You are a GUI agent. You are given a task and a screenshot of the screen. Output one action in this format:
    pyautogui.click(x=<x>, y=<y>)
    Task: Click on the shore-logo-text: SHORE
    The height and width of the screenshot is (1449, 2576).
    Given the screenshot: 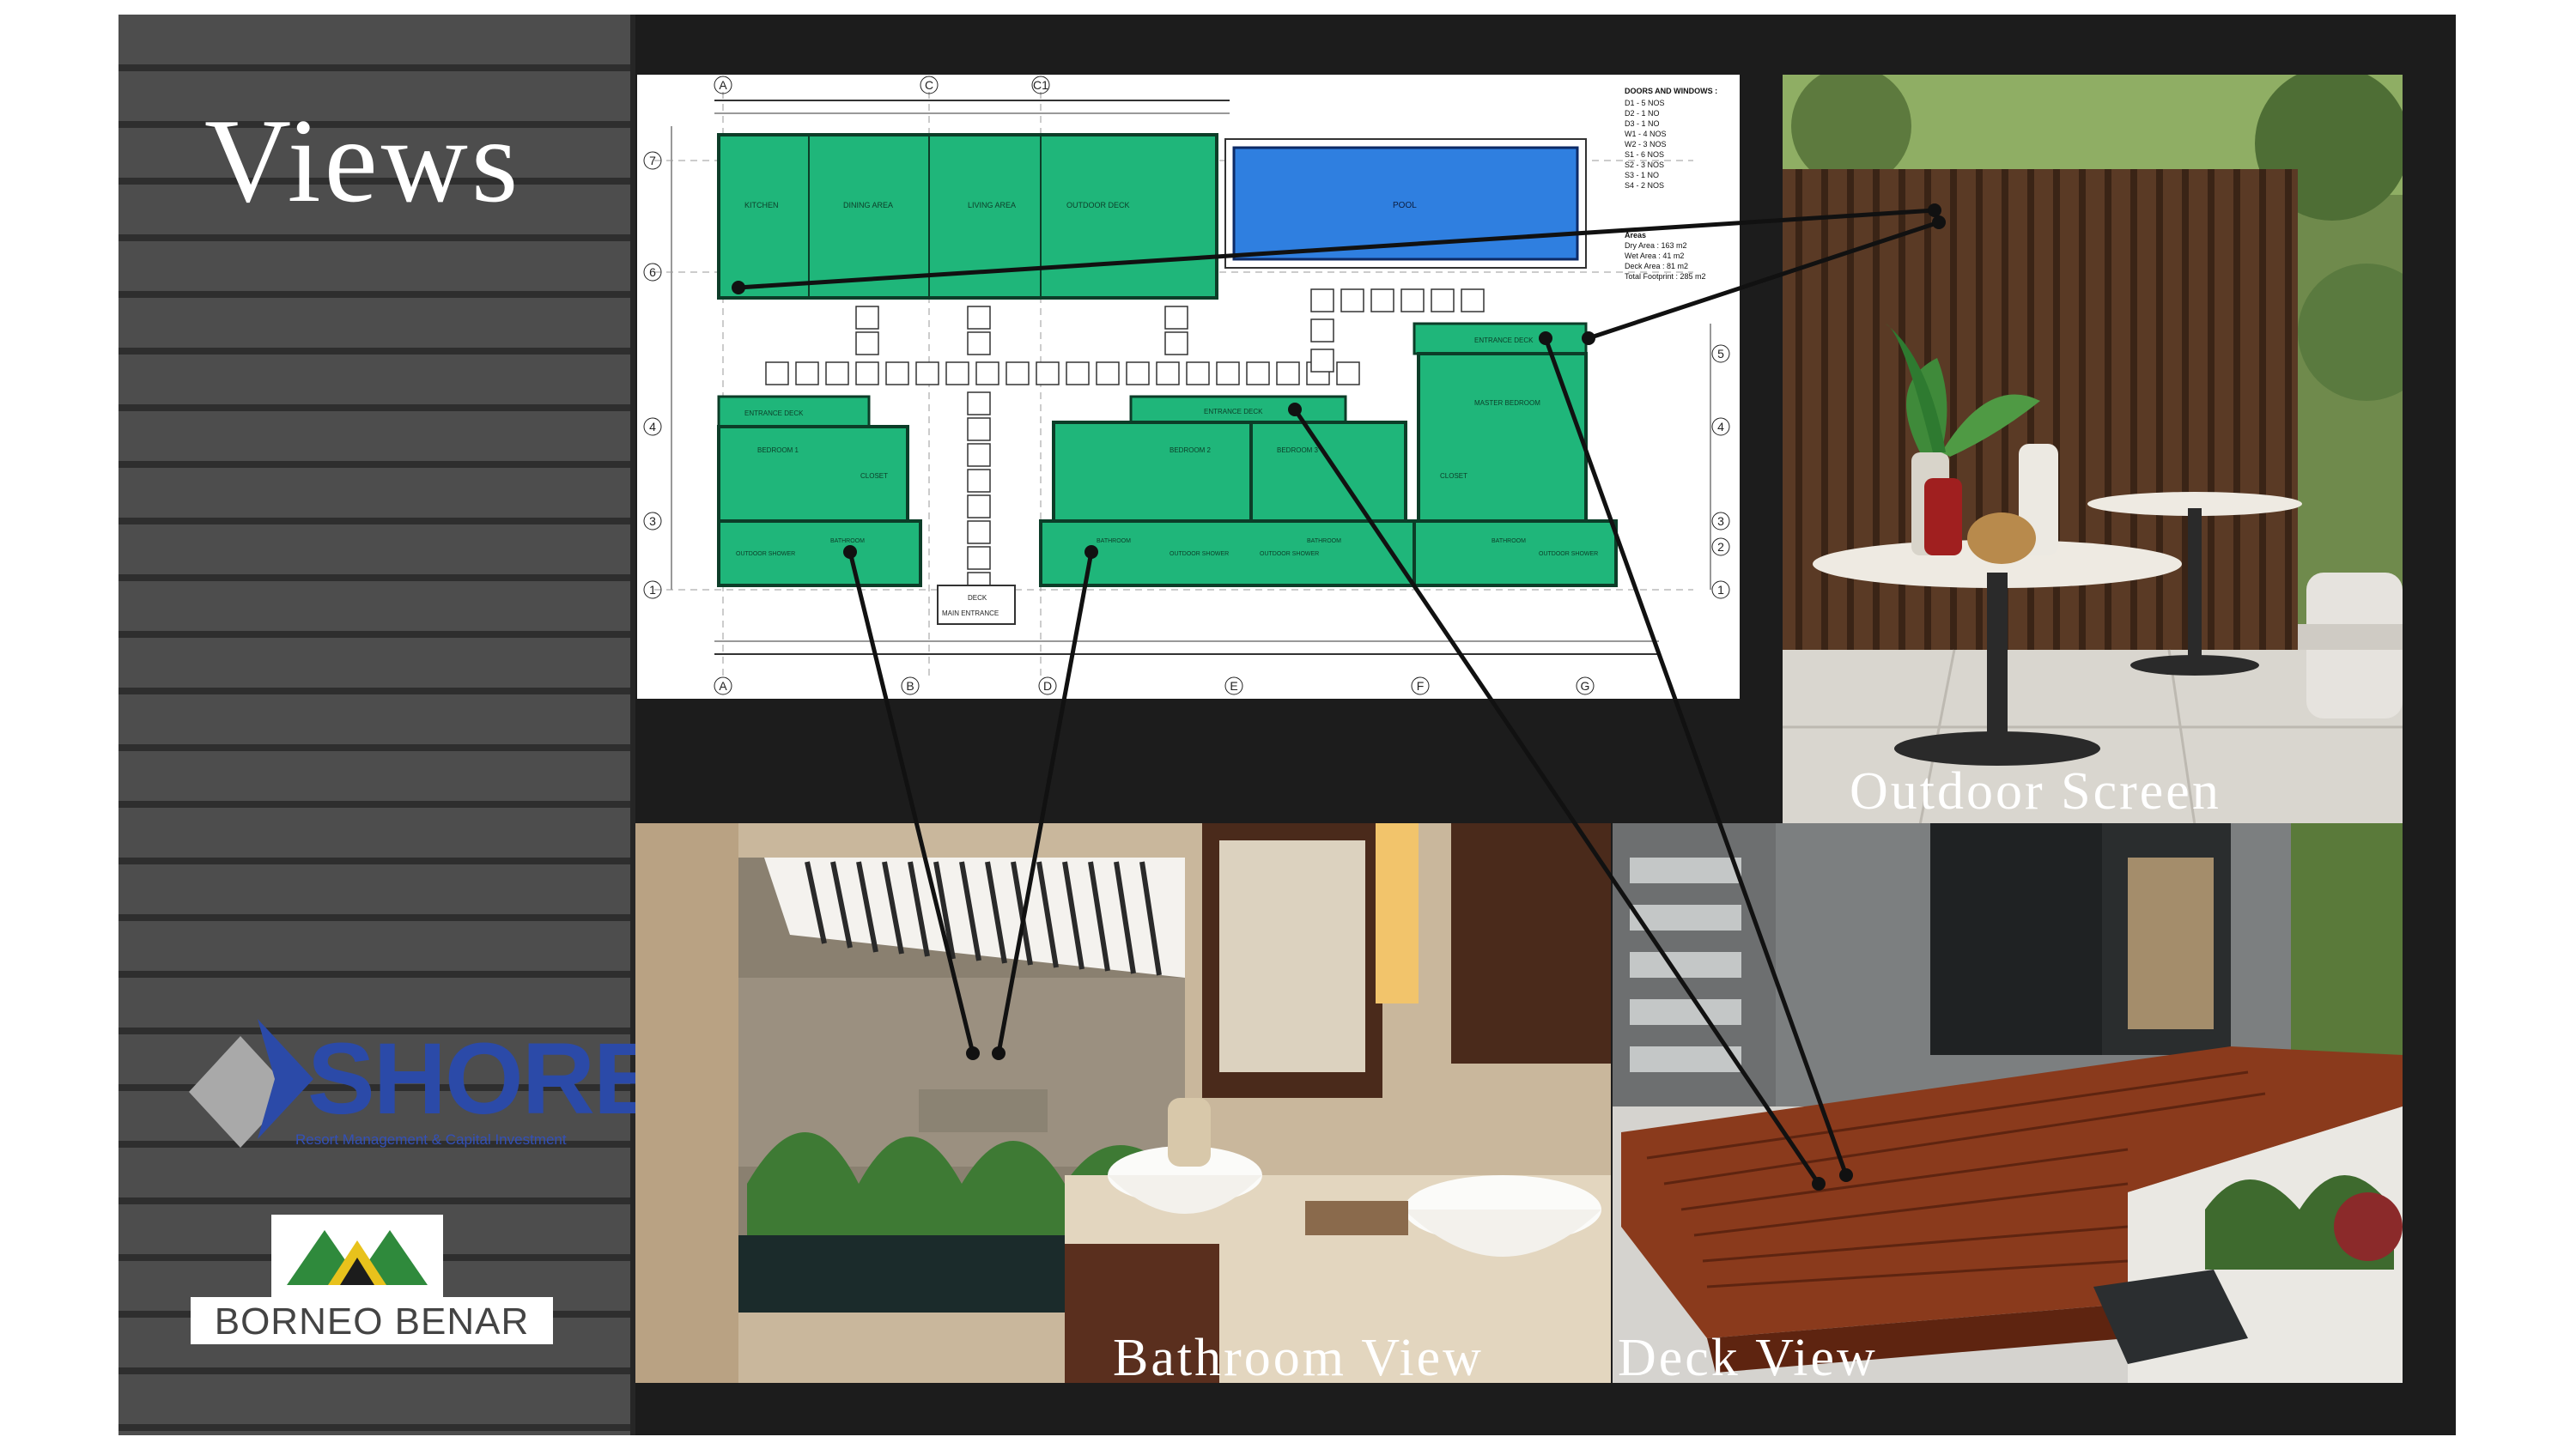 What is the action you would take?
    pyautogui.click(x=484, y=1079)
    